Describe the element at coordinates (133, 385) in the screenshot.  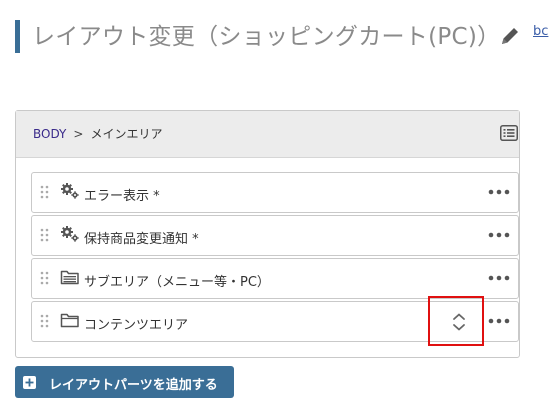
I see `add-layout-parts-label: レイアウトパーツを追加する` at that location.